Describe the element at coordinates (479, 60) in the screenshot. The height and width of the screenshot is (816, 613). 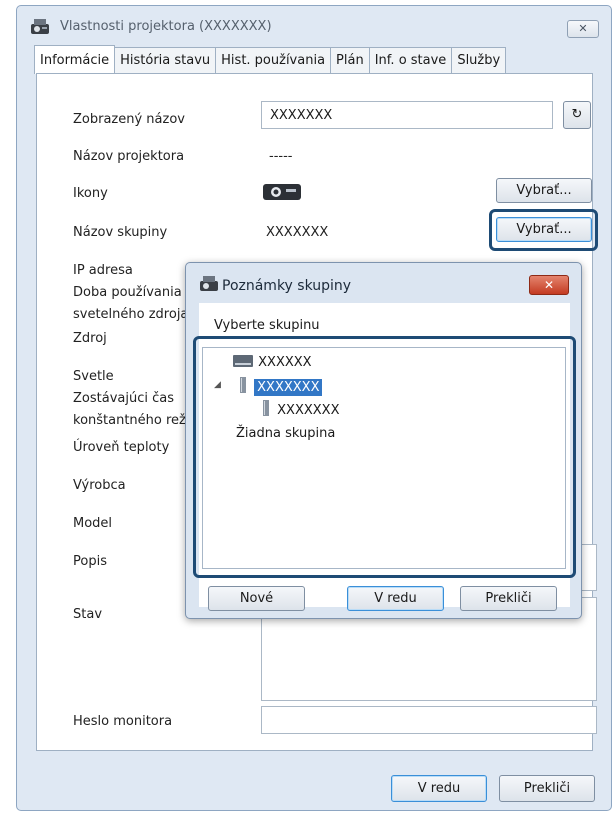
I see `tab-services: Služby` at that location.